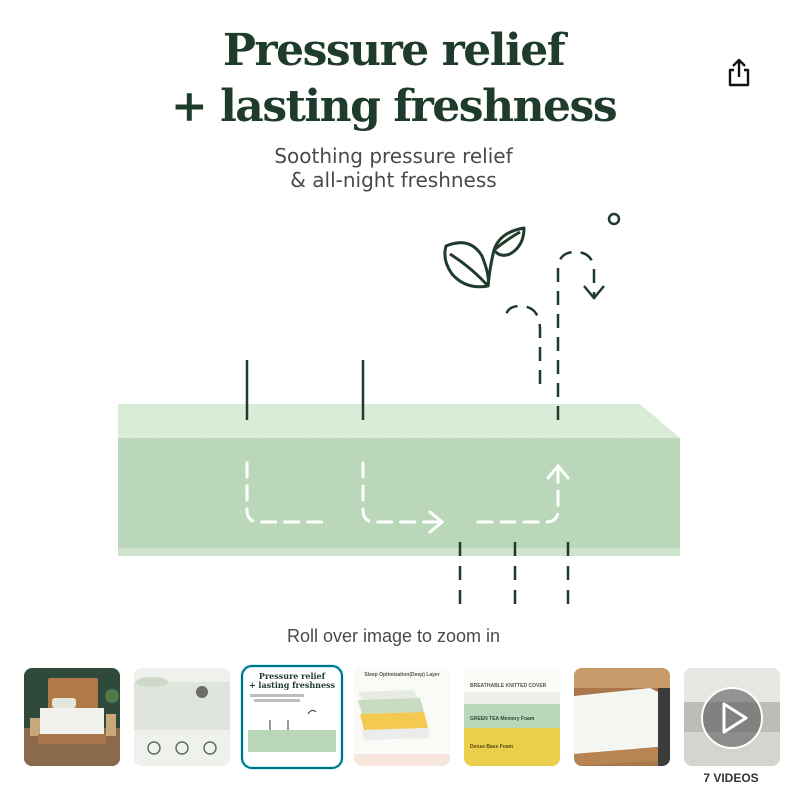 Image resolution: width=787 pixels, height=785 pixels. What do you see at coordinates (731, 778) in the screenshot?
I see `video-count-label: 7 VIDEOS` at bounding box center [731, 778].